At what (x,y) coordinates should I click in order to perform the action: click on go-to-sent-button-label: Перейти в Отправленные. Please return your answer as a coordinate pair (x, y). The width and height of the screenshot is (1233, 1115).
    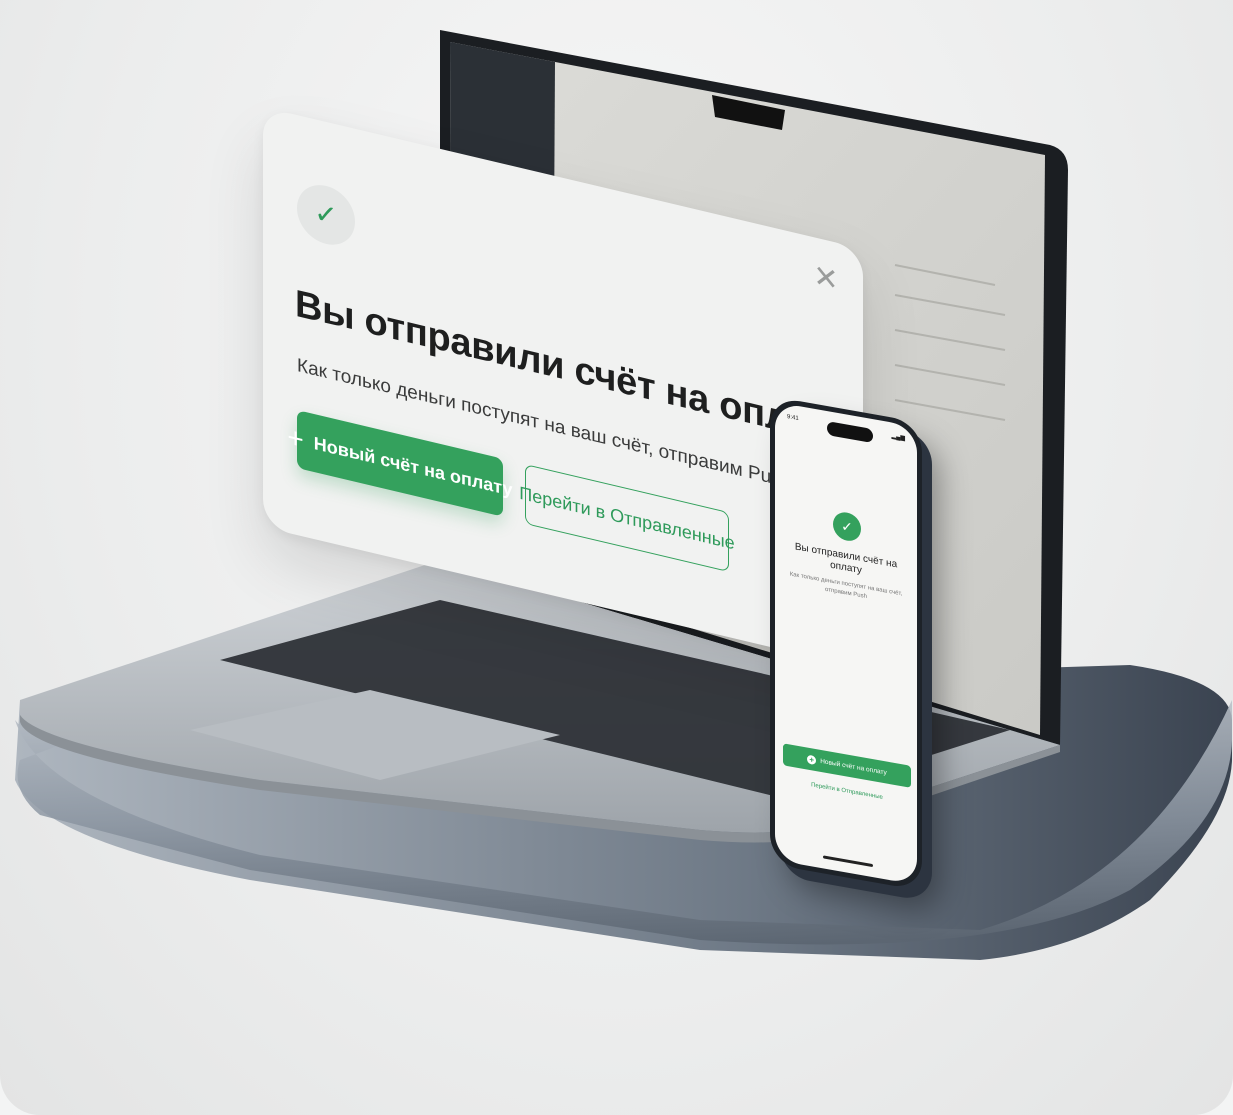
    Looking at the image, I should click on (627, 518).